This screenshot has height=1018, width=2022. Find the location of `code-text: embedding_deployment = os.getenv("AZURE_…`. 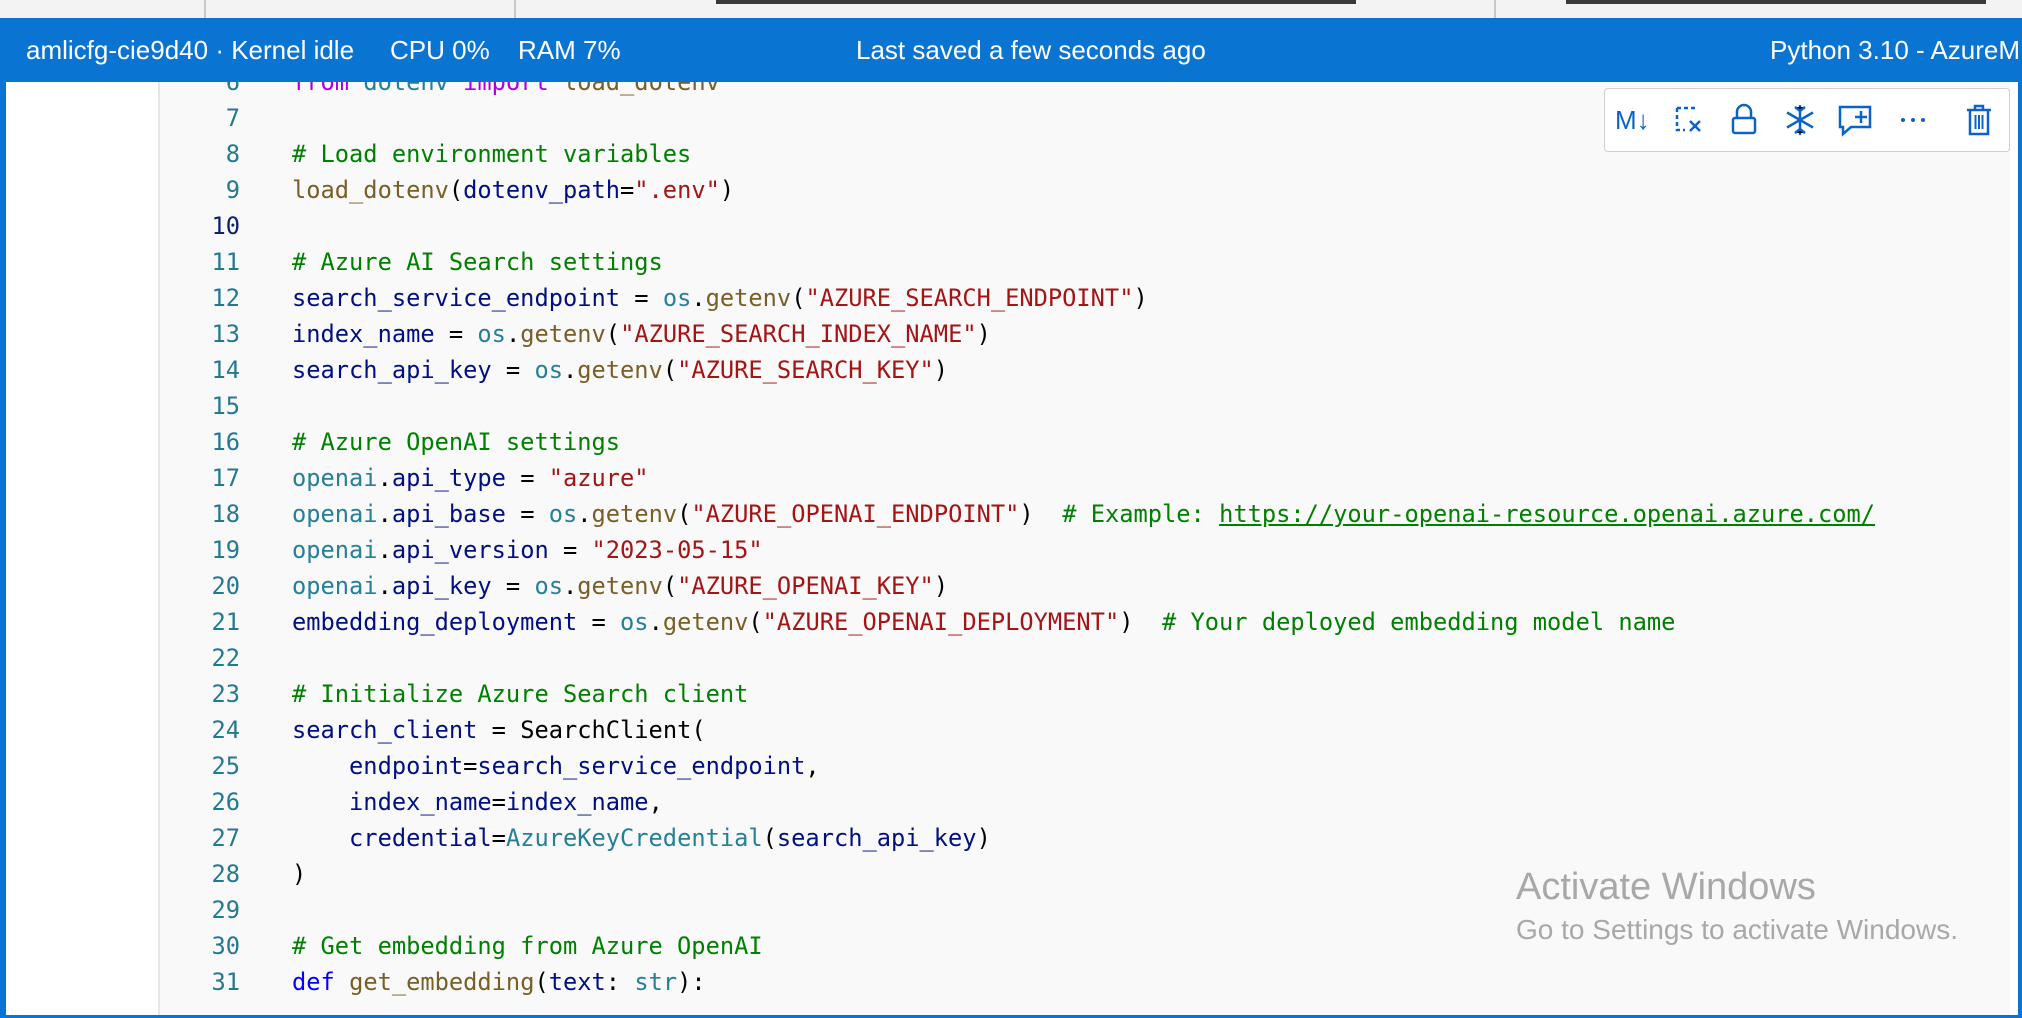

code-text: embedding_deployment = os.getenv("AZURE_… is located at coordinates (983, 622).